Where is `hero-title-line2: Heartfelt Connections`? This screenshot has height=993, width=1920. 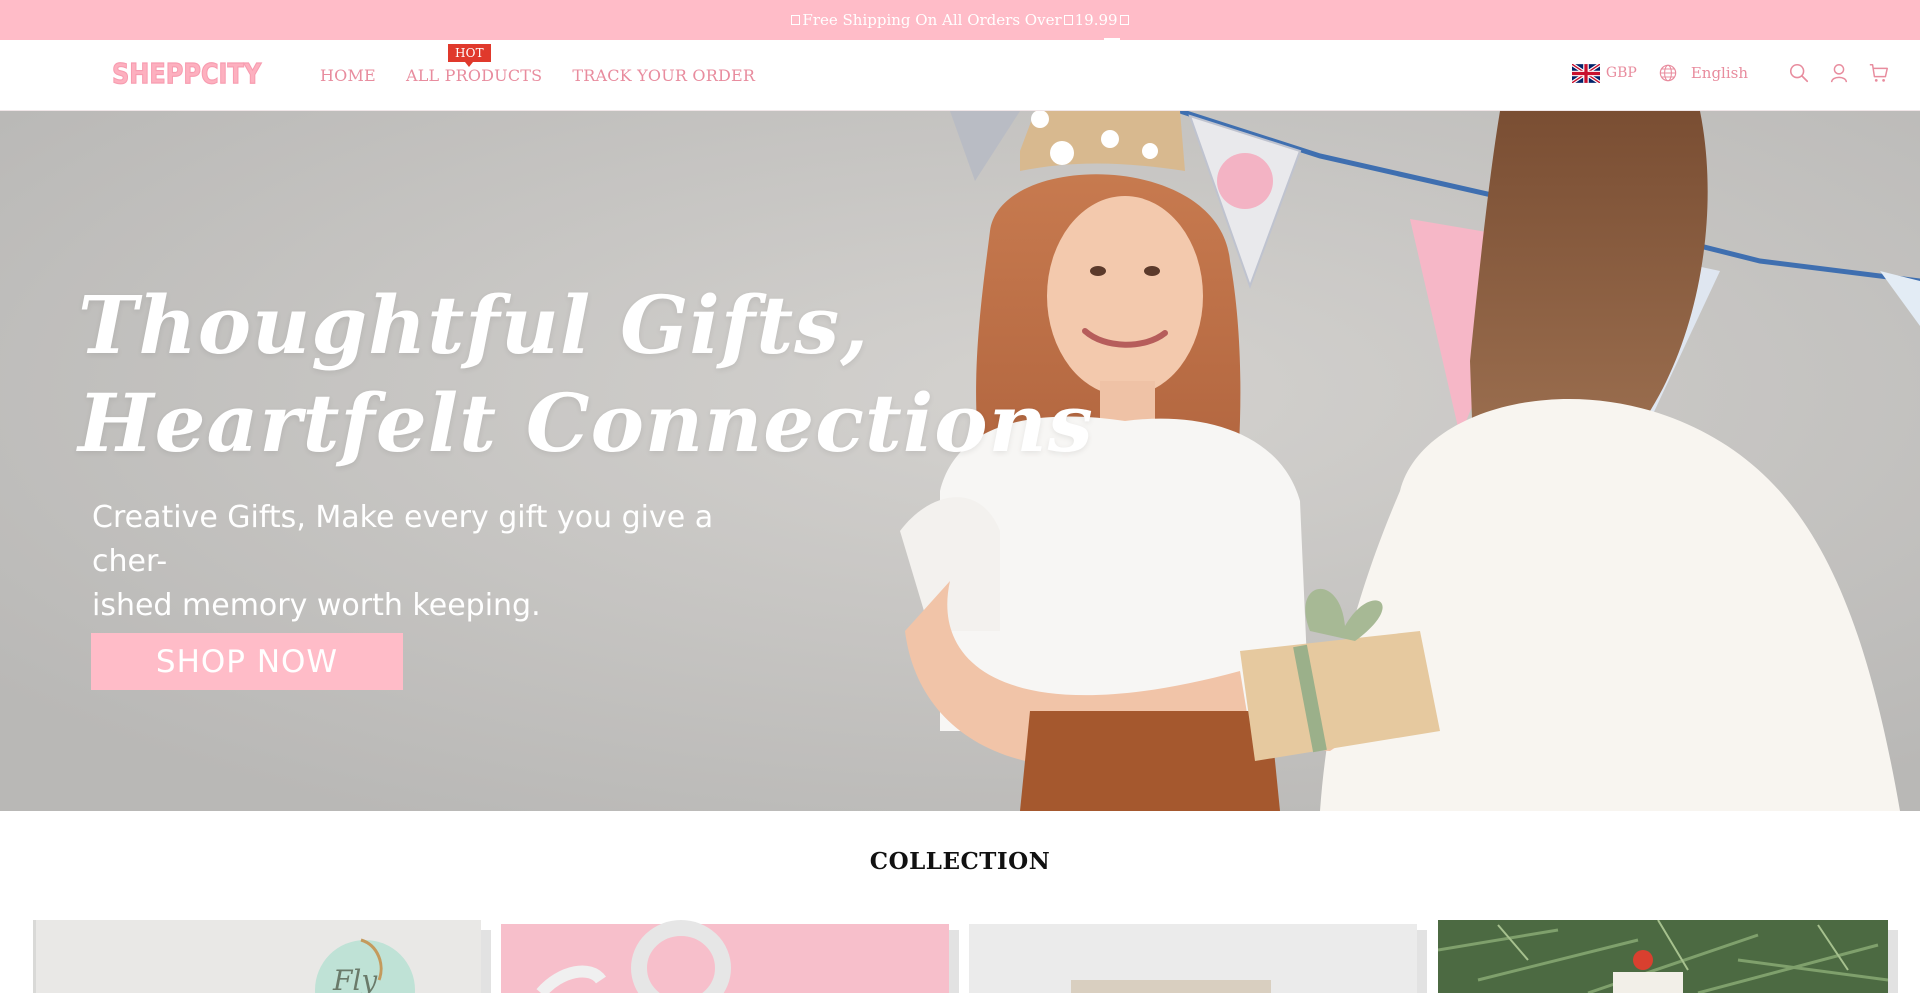
hero-title-line2: Heartfelt Connections is located at coordinates (586, 423).